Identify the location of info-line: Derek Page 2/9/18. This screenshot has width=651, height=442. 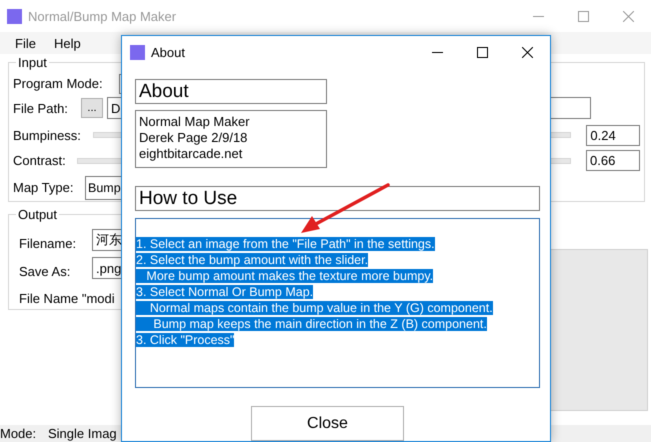
(193, 138).